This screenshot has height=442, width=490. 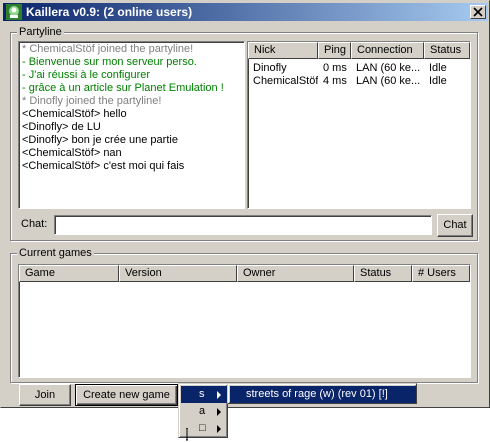 I want to click on menu-item-s: s, so click(x=204, y=394).